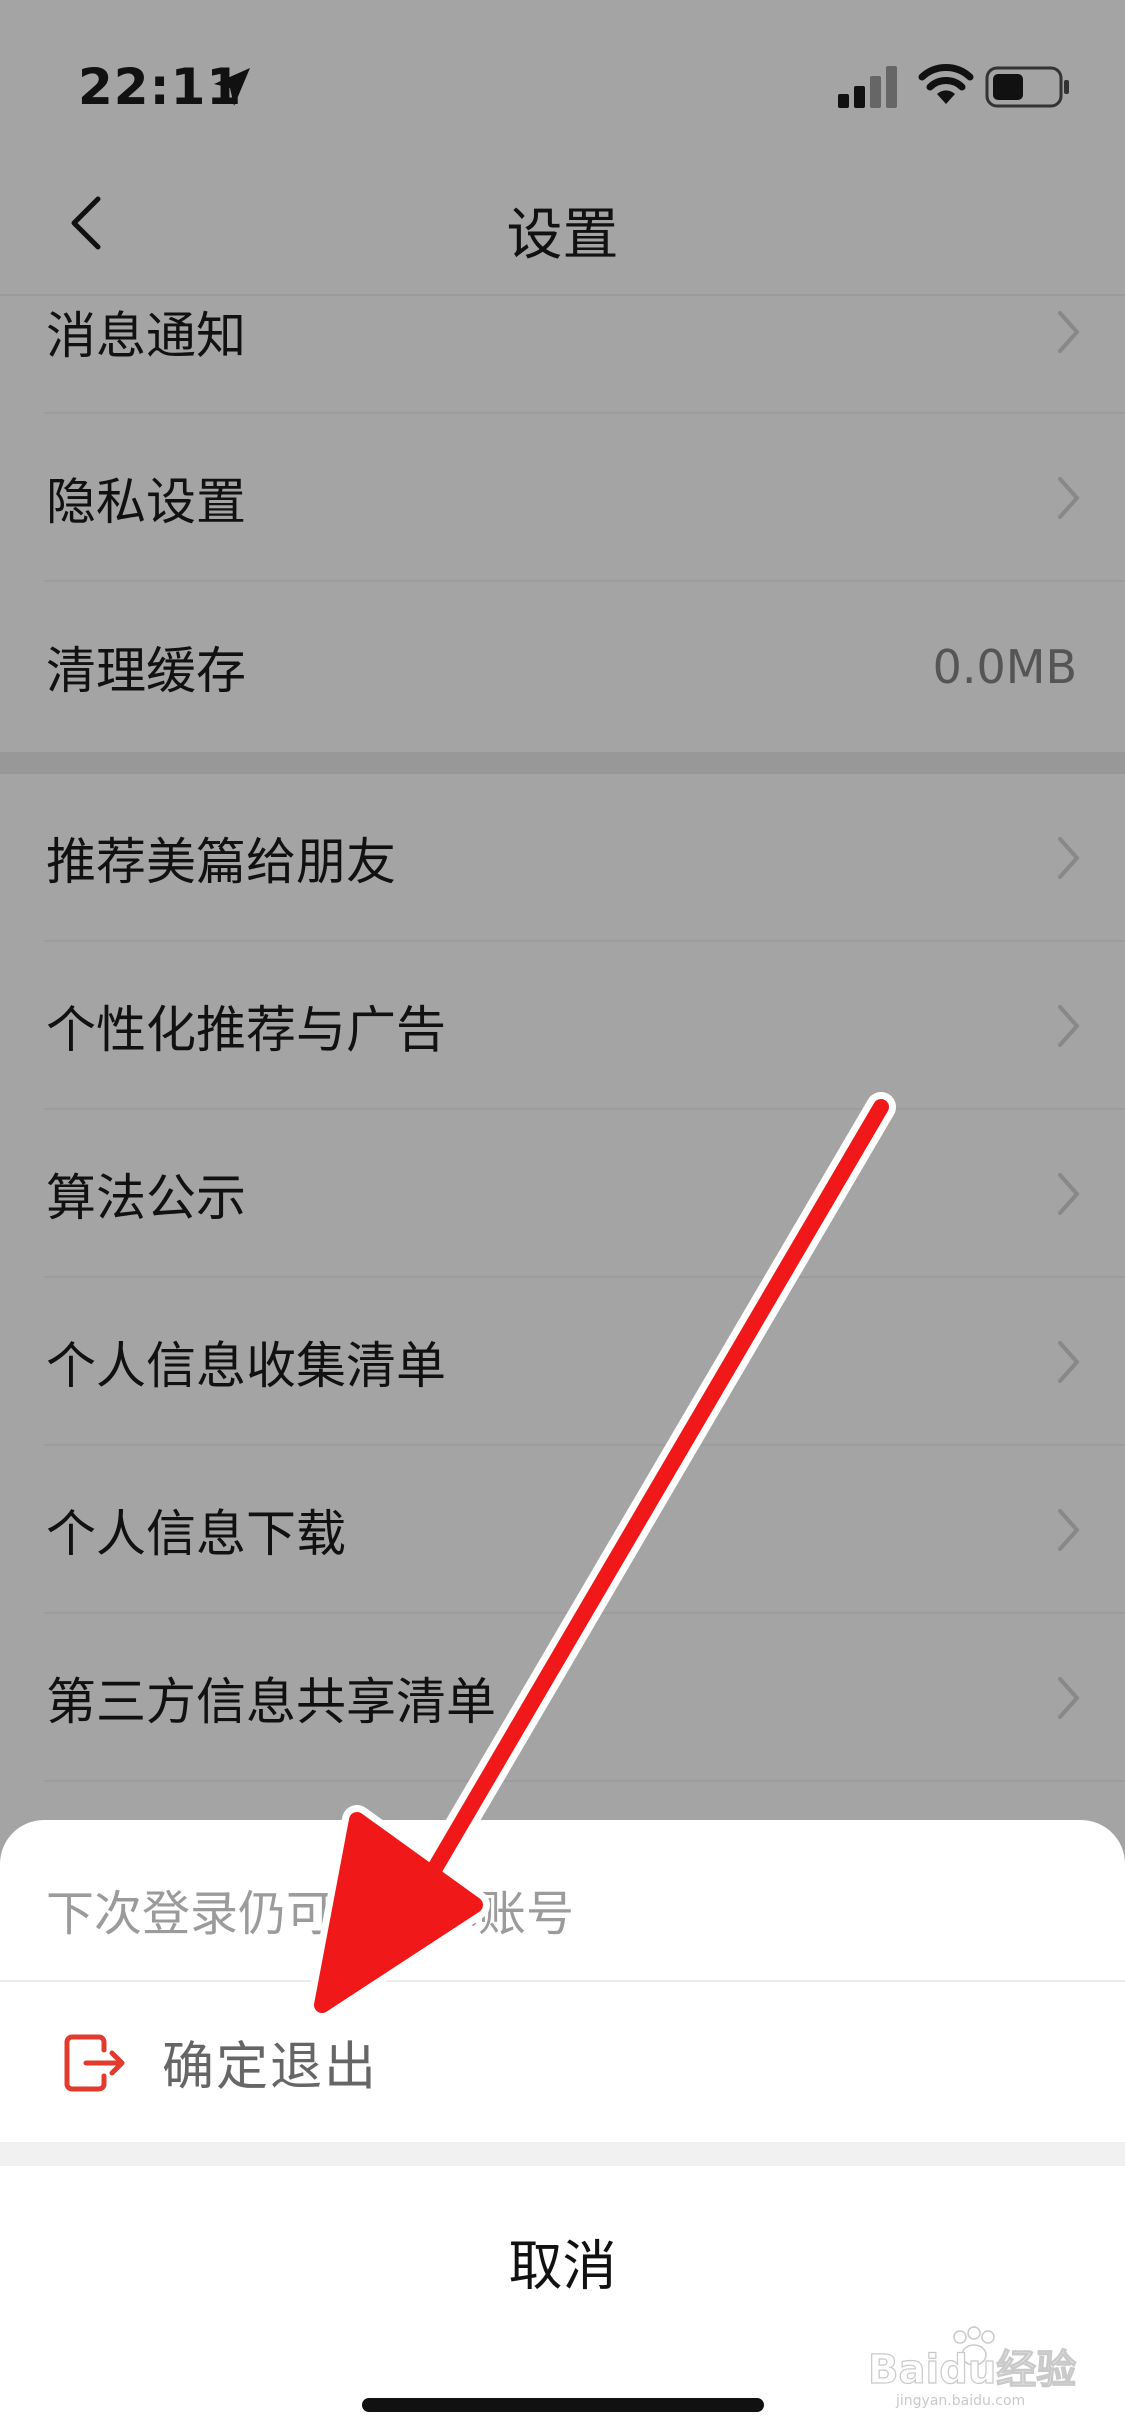  What do you see at coordinates (562, 498) in the screenshot?
I see `settings-item-privacy: 隐私设置` at bounding box center [562, 498].